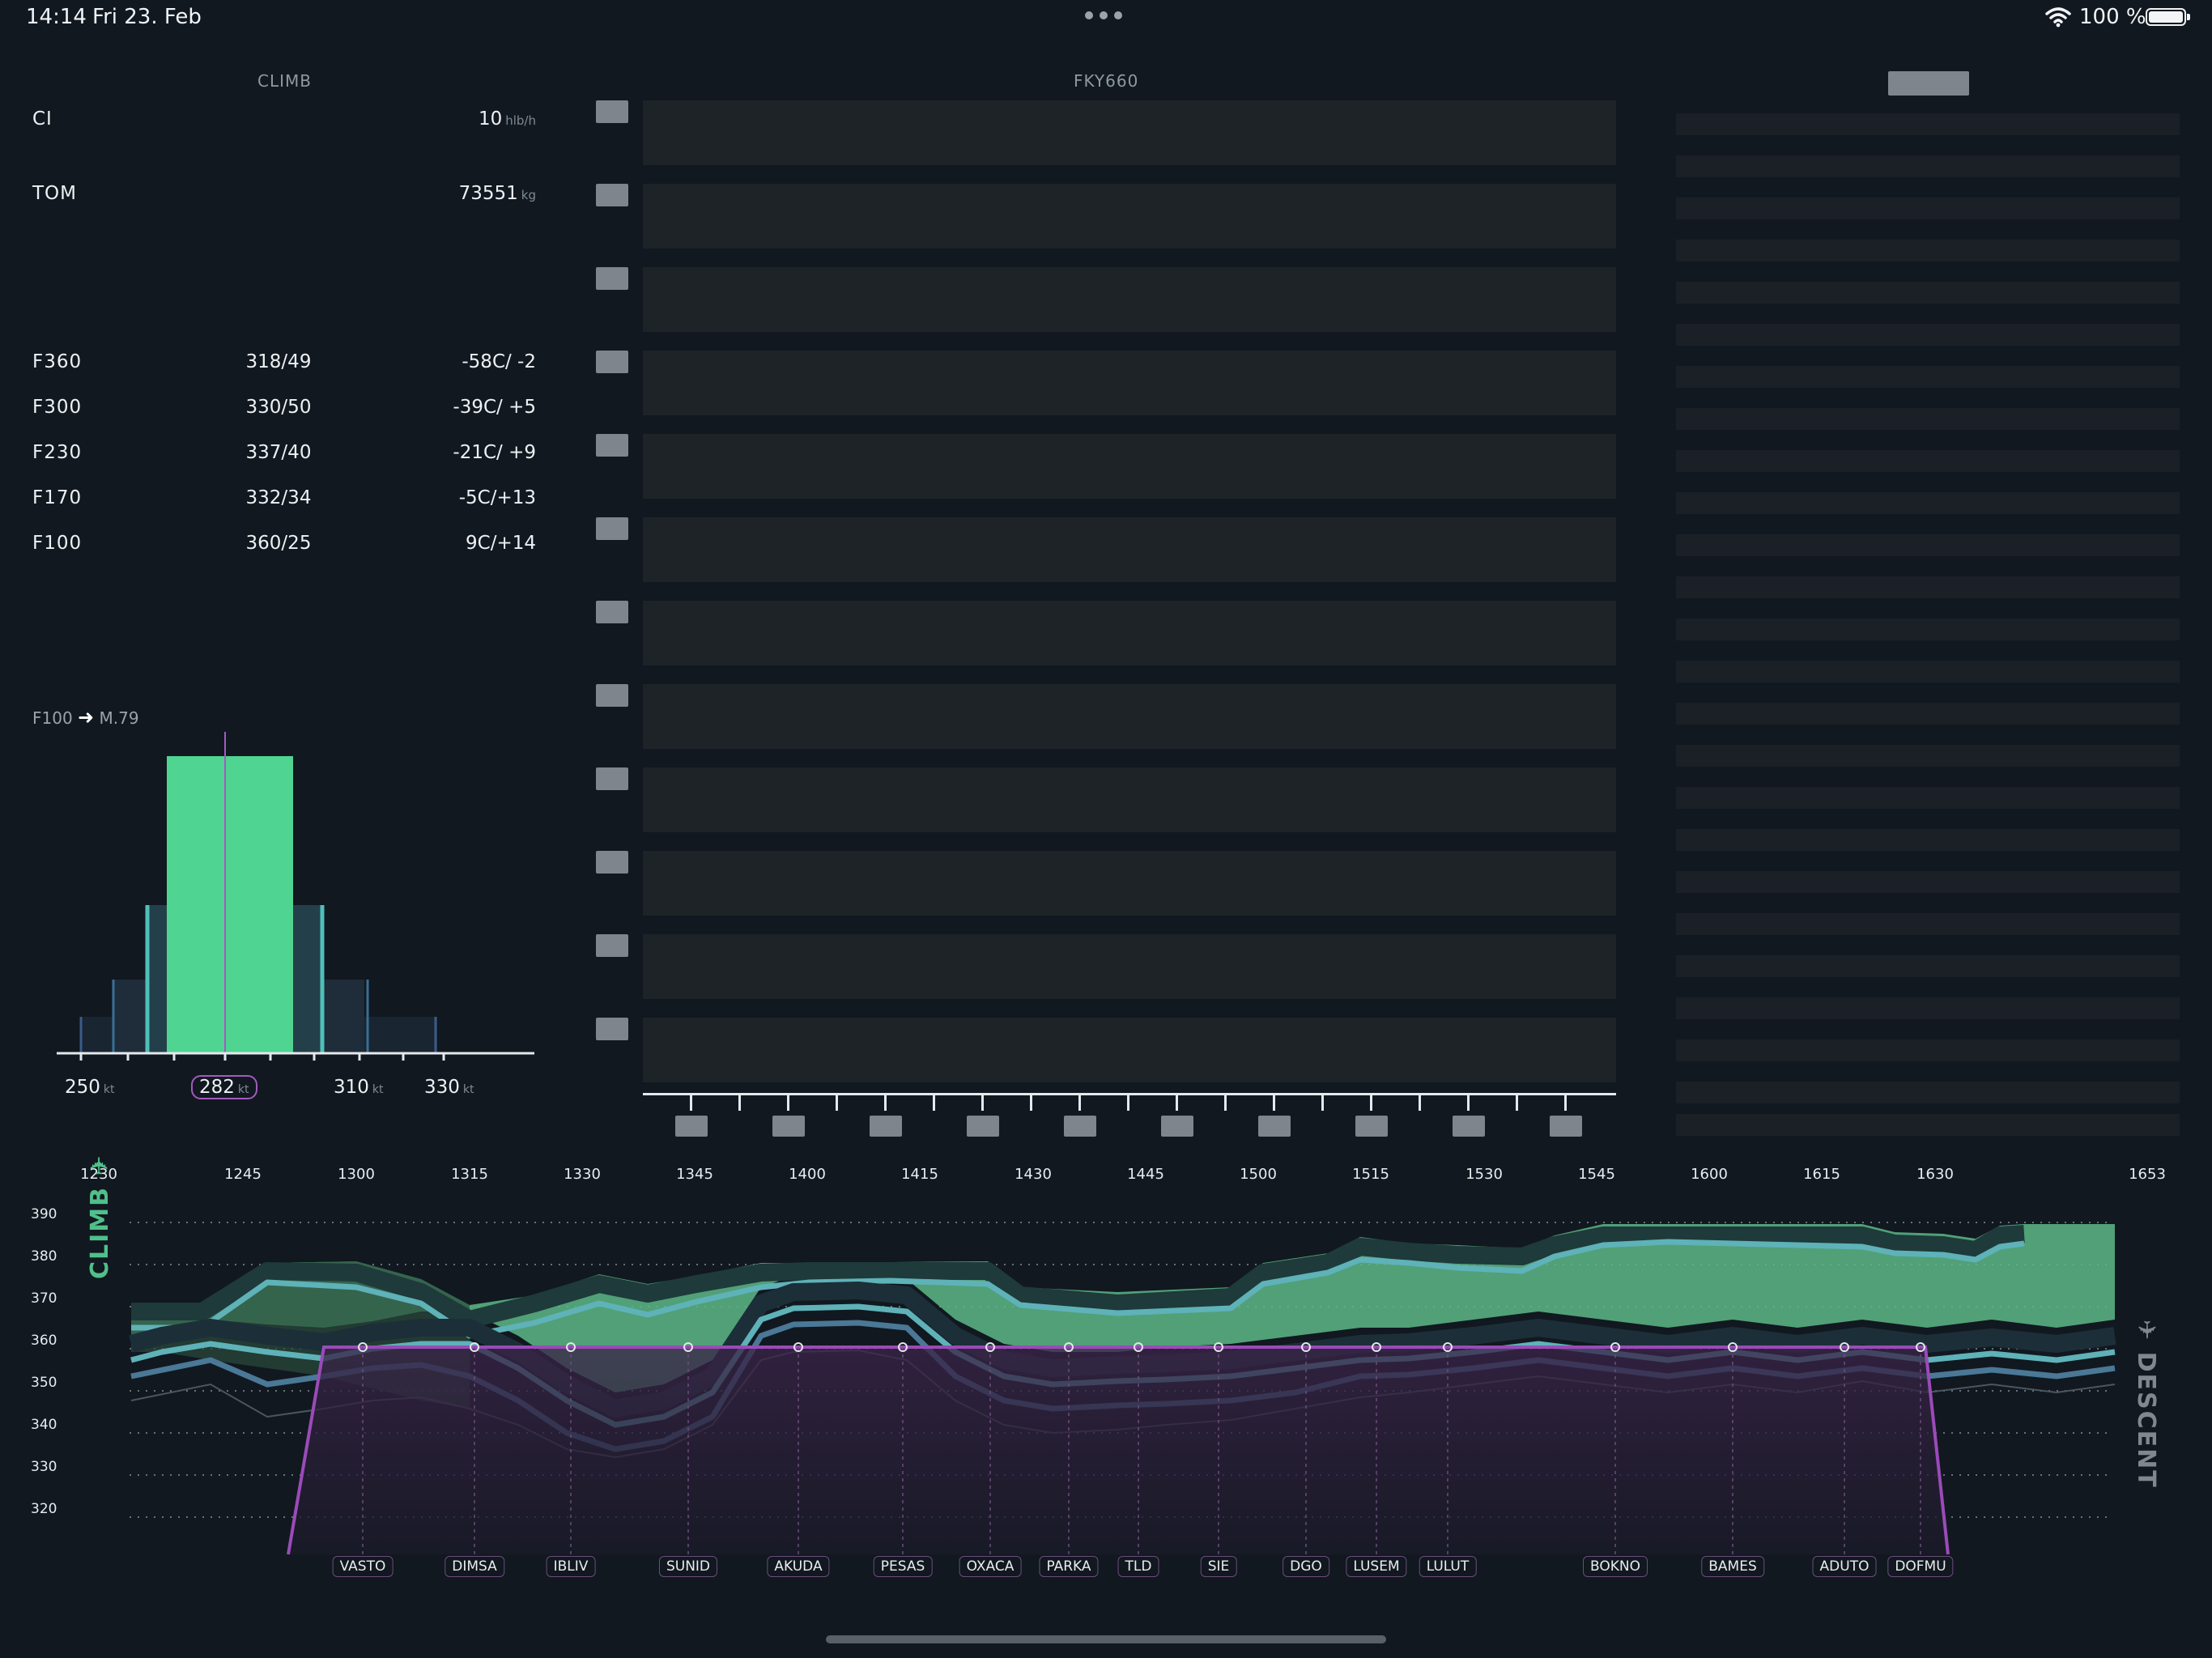  Describe the element at coordinates (43, 119) in the screenshot. I see `ci-label: CI` at that location.